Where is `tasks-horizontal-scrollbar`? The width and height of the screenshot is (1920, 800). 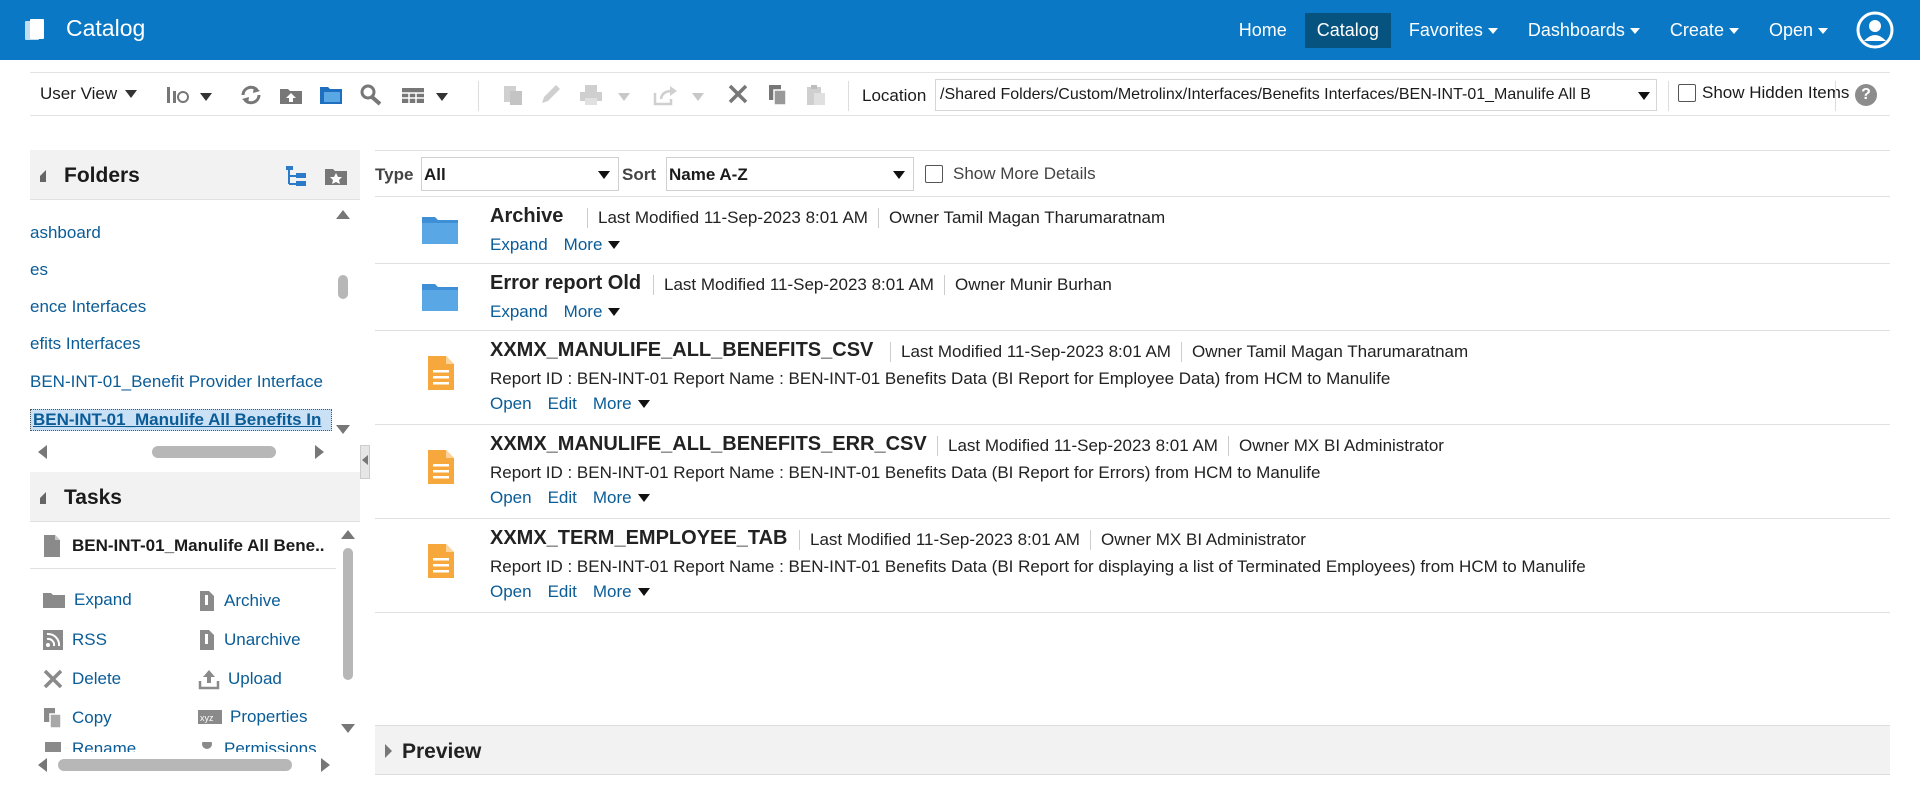
tasks-horizontal-scrollbar is located at coordinates (175, 765).